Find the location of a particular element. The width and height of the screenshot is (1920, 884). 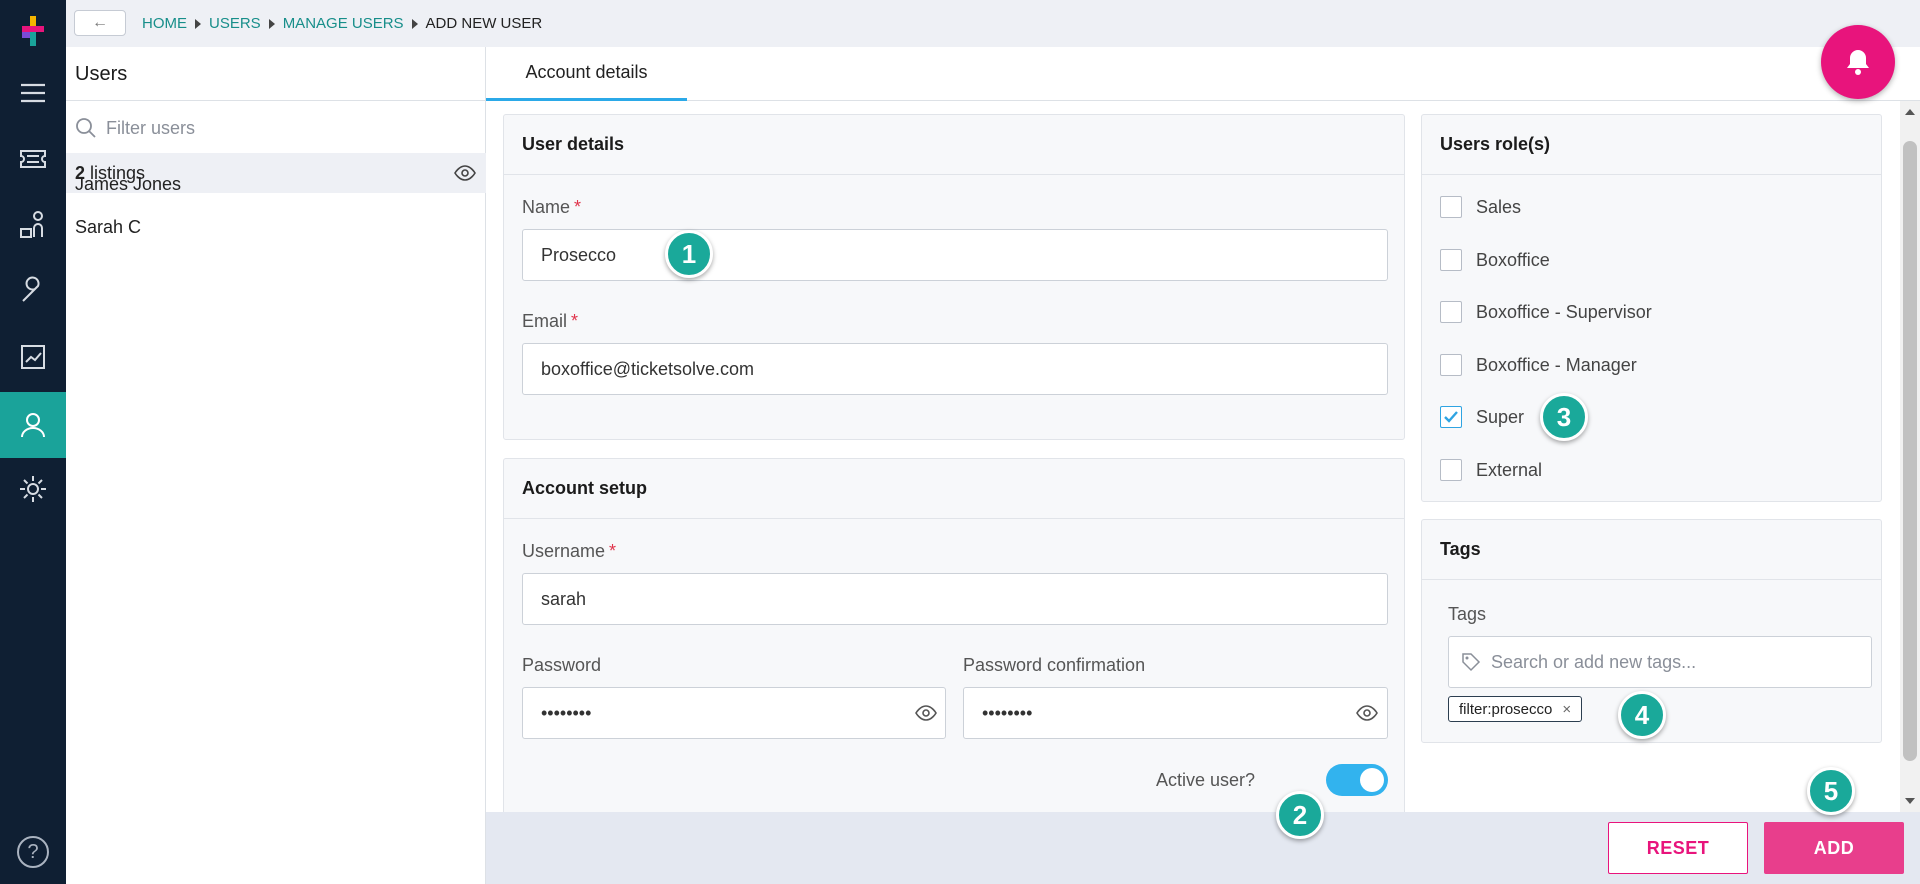

role-option: Boxoffice - Manager is located at coordinates (1538, 365).